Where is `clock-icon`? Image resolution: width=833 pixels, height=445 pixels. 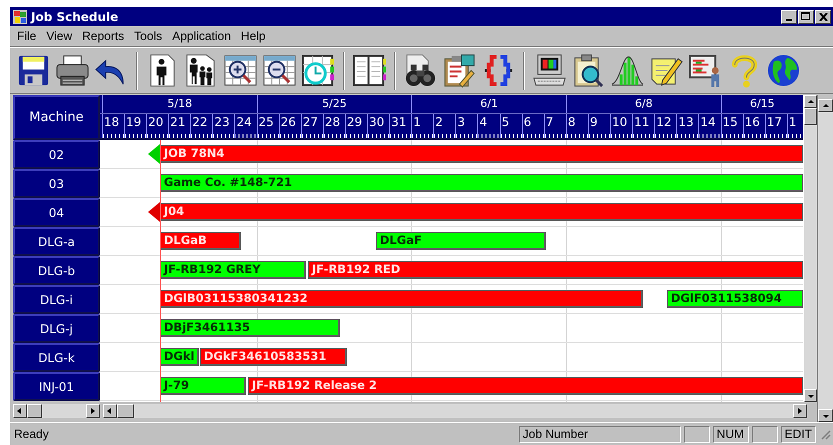
clock-icon is located at coordinates (318, 70).